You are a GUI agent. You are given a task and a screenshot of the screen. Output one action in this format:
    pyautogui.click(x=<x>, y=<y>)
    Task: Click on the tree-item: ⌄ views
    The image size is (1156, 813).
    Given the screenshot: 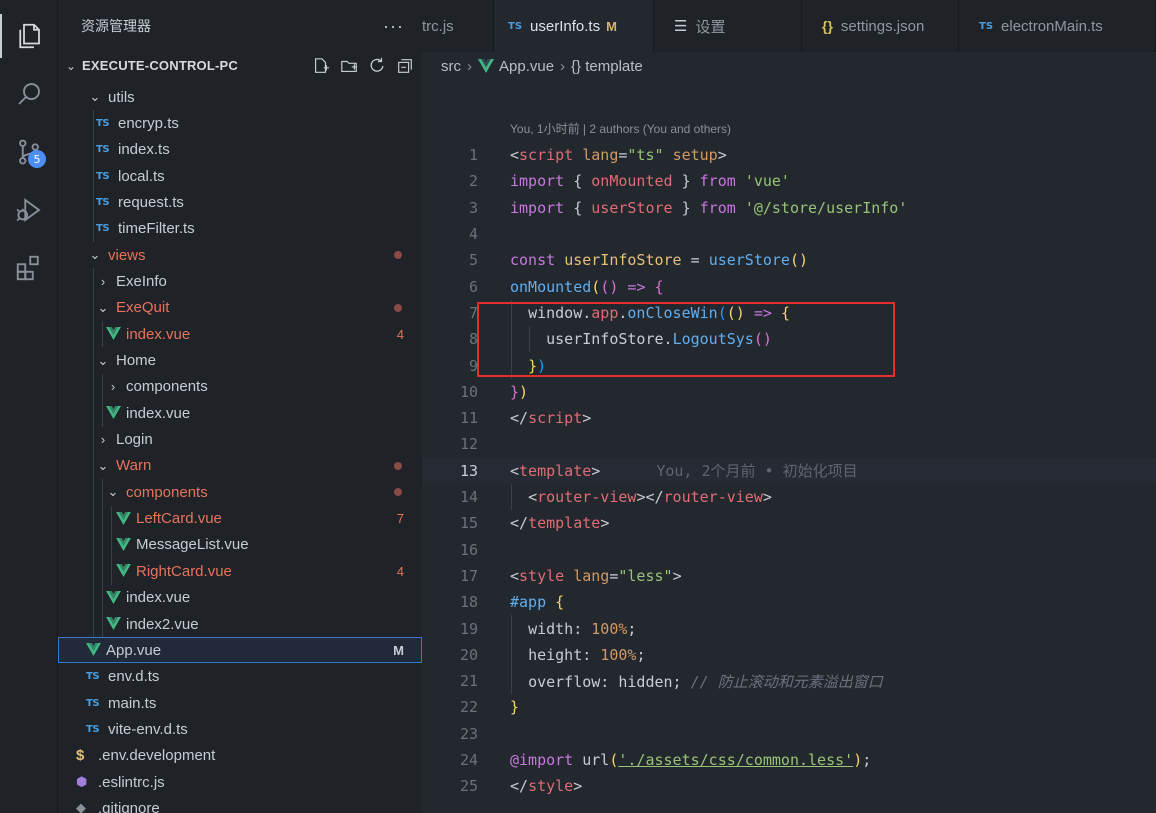 What is the action you would take?
    pyautogui.click(x=240, y=255)
    